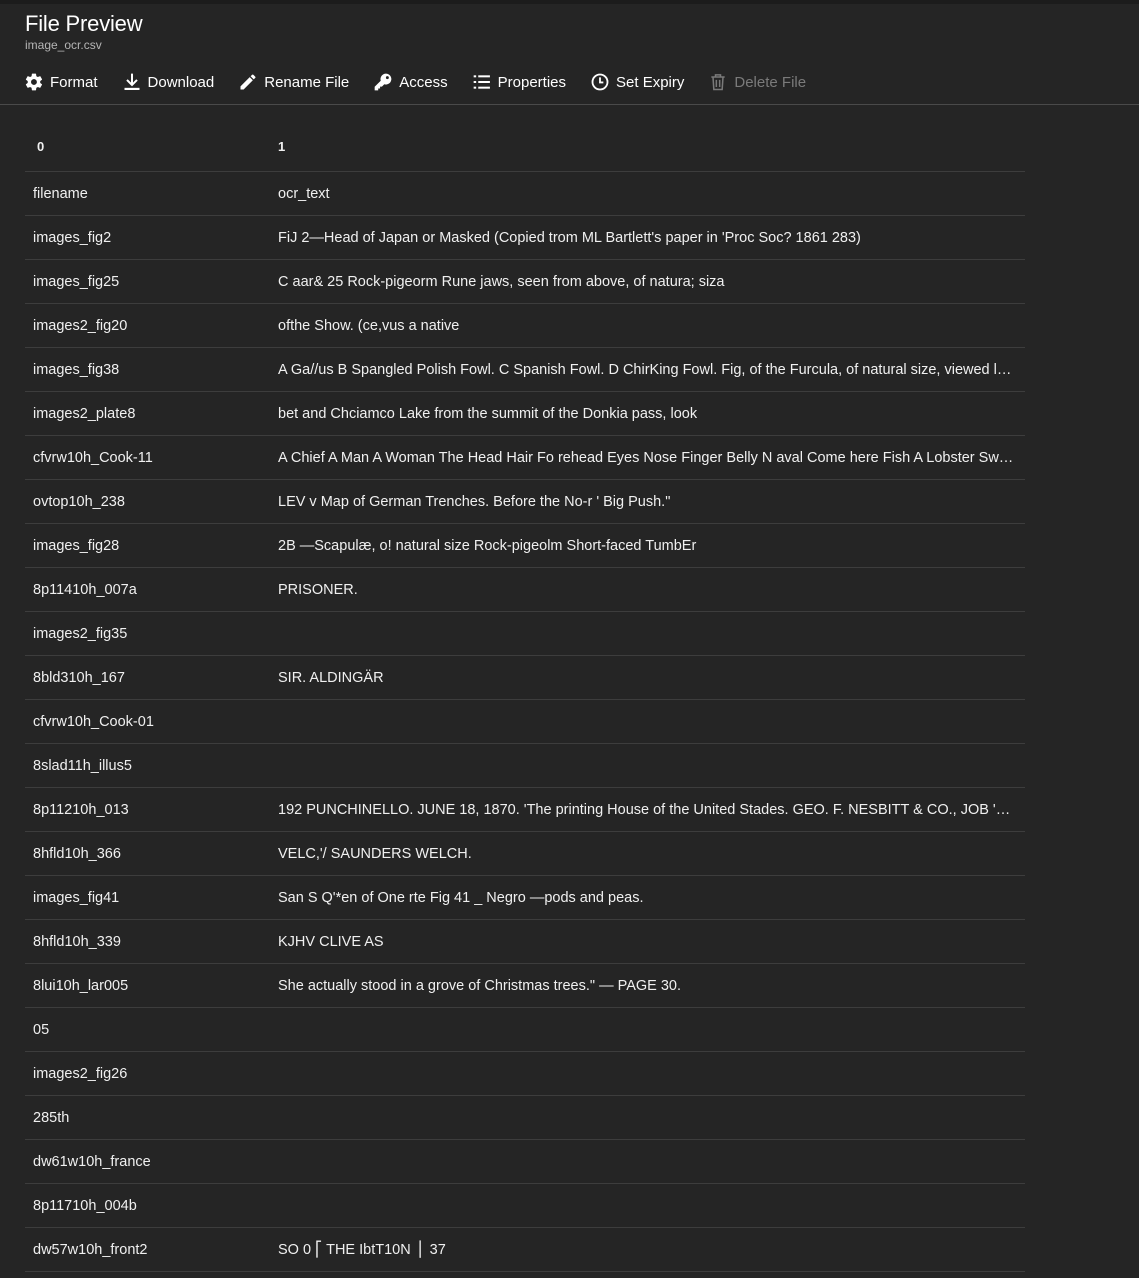 The image size is (1139, 1278). I want to click on filename-cell: 05, so click(147, 1029).